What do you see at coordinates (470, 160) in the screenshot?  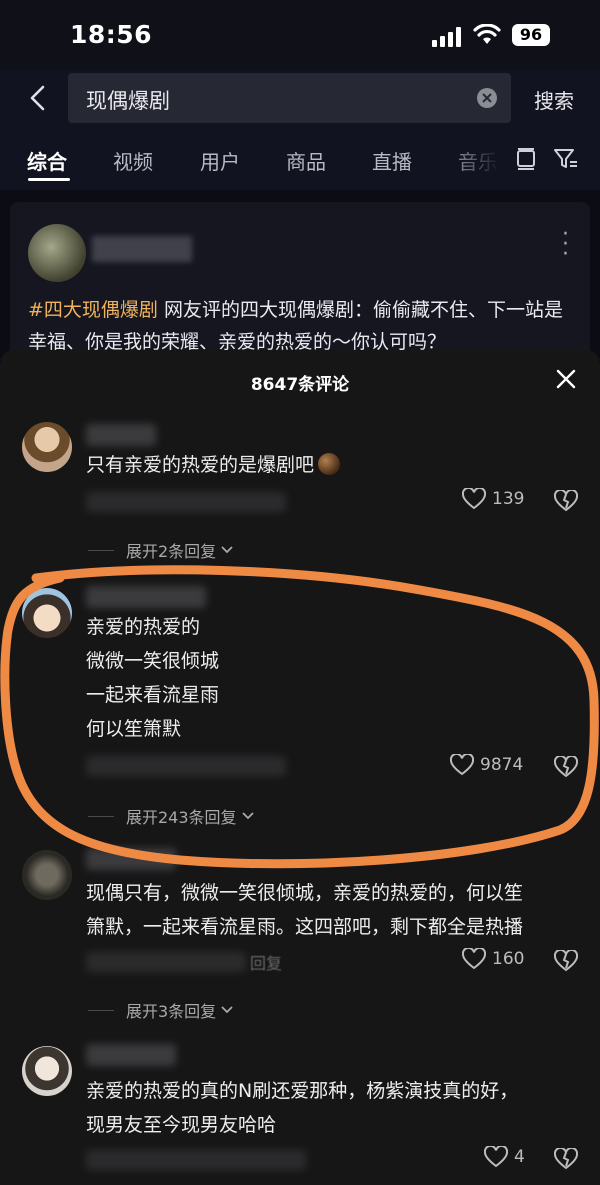 I see `tab-fade-overlay` at bounding box center [470, 160].